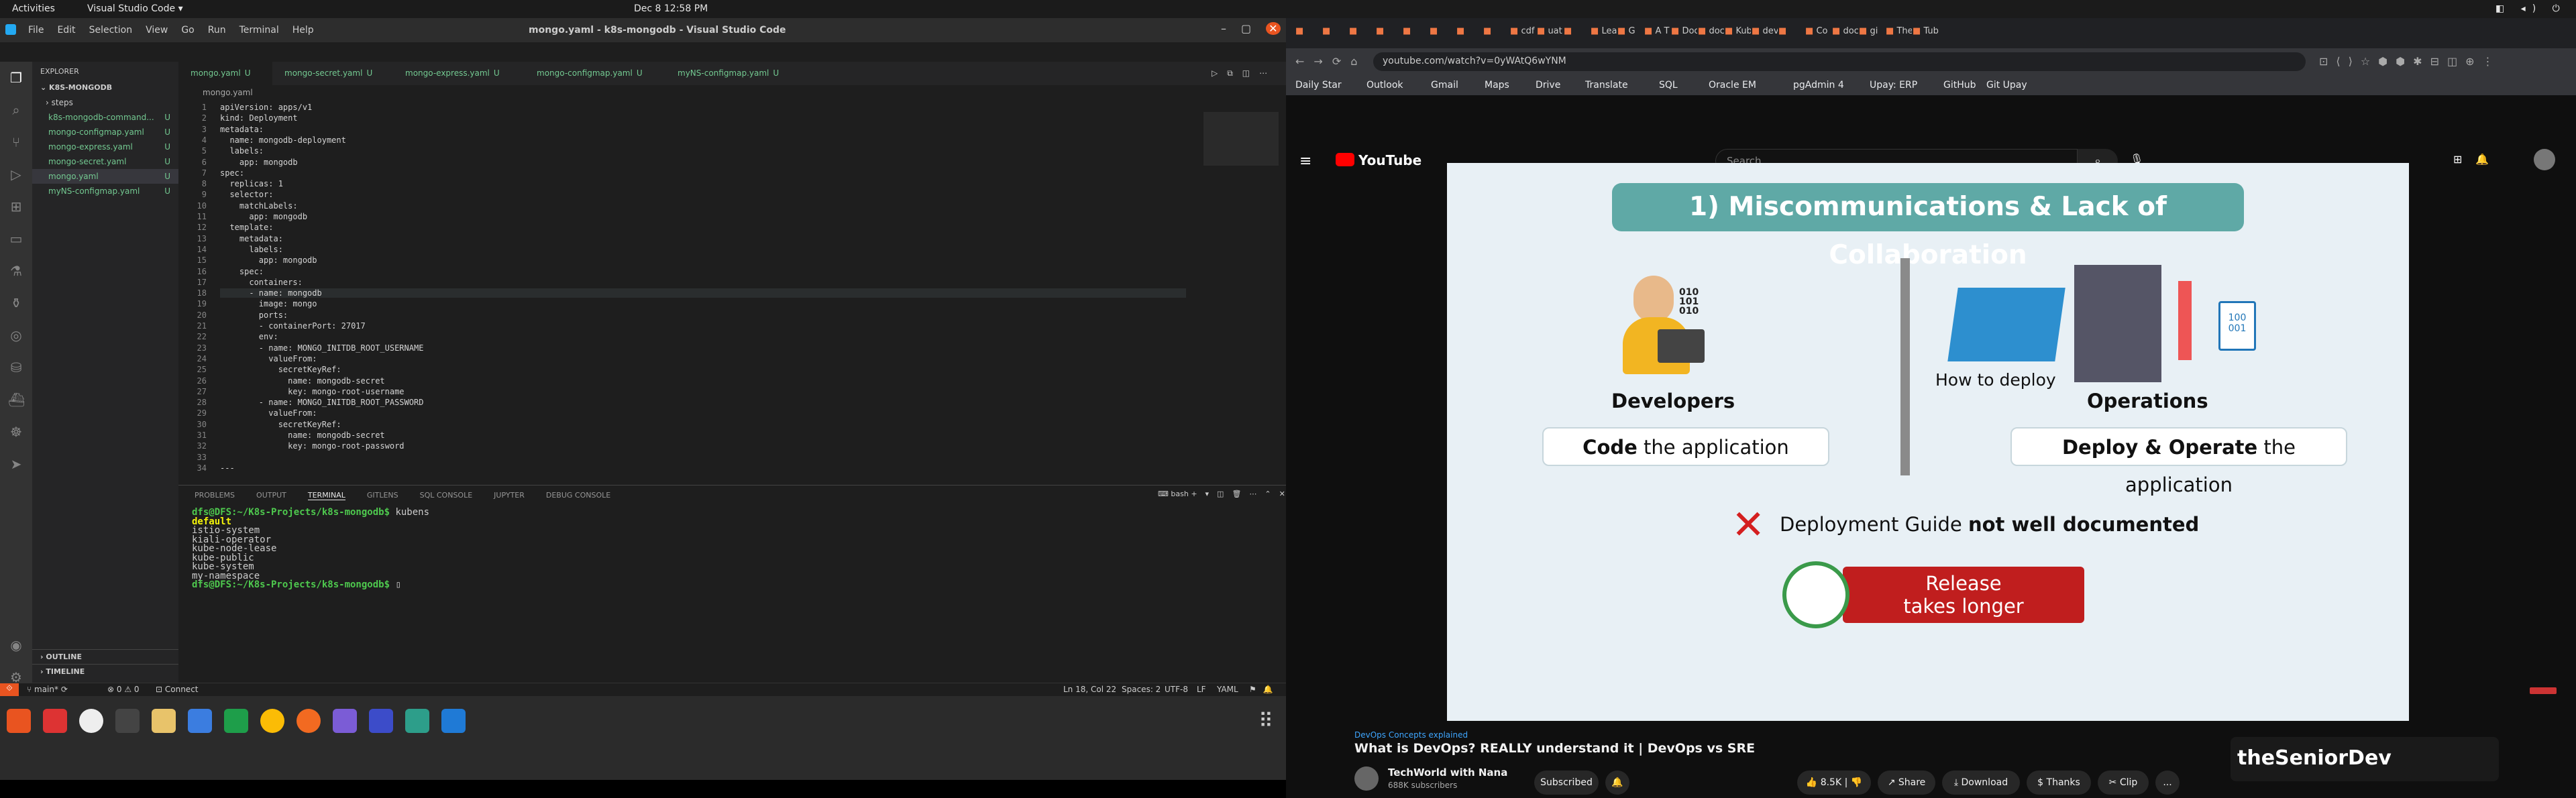  I want to click on run-debug-icon: ▷, so click(16, 174).